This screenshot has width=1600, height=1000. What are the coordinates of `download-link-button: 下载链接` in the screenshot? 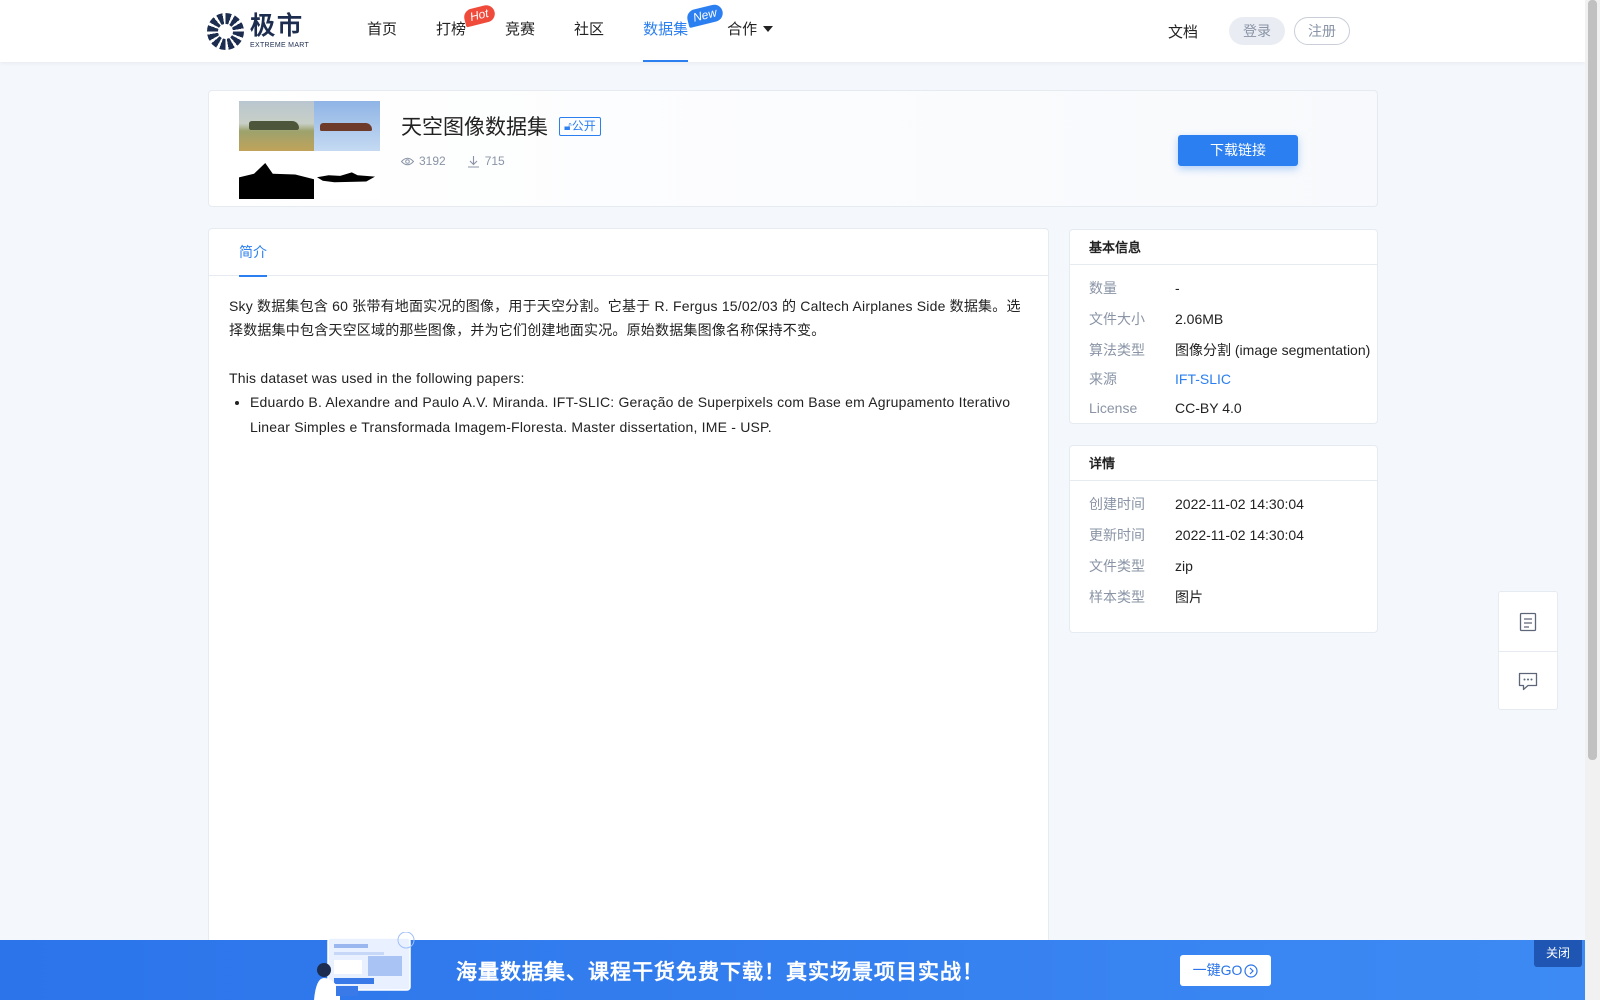 It's located at (1238, 150).